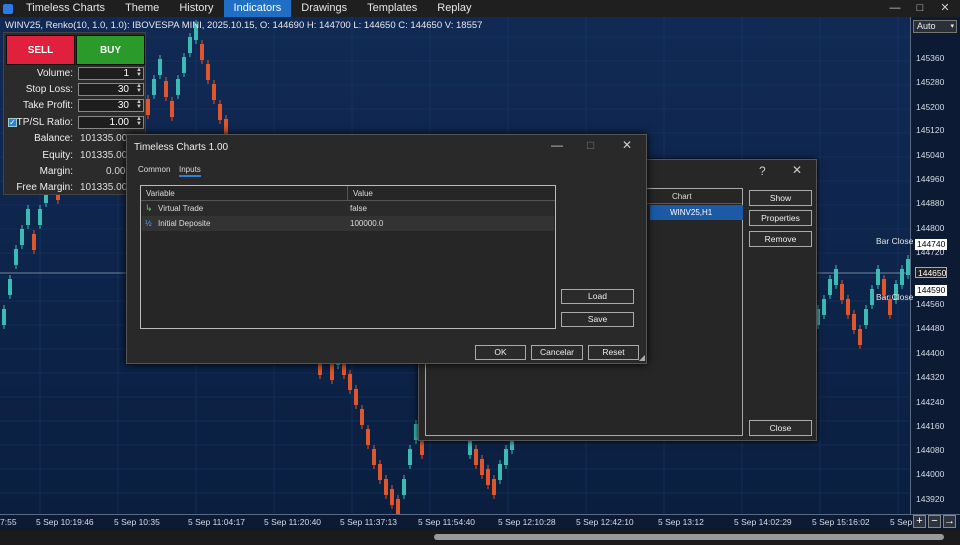 The width and height of the screenshot is (960, 545). Describe the element at coordinates (689, 537) in the screenshot. I see `scrollbar-thumb` at that location.